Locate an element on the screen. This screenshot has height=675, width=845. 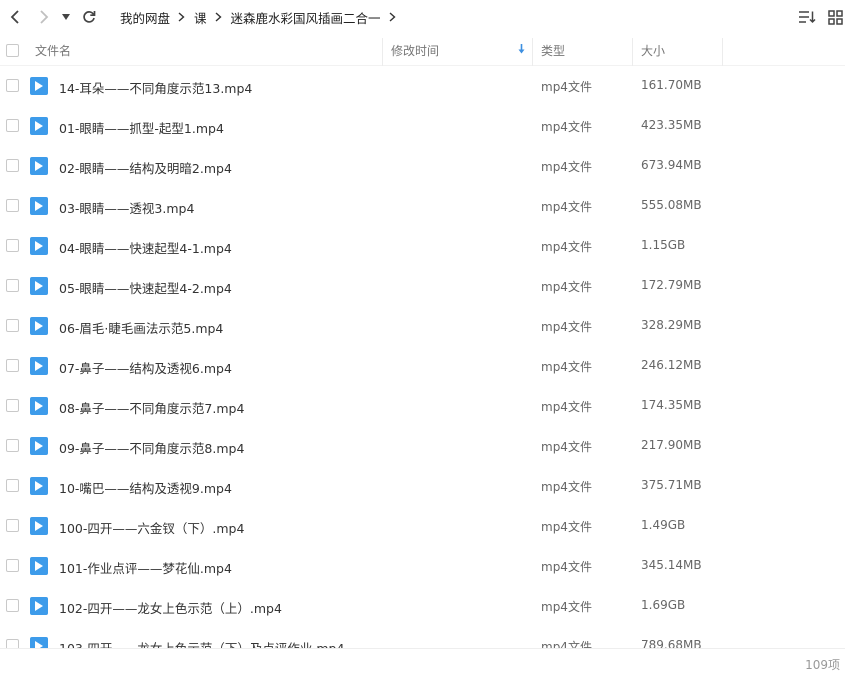
file-name: 05-眼睛——快速起型4-2.mp4 is located at coordinates (145, 288).